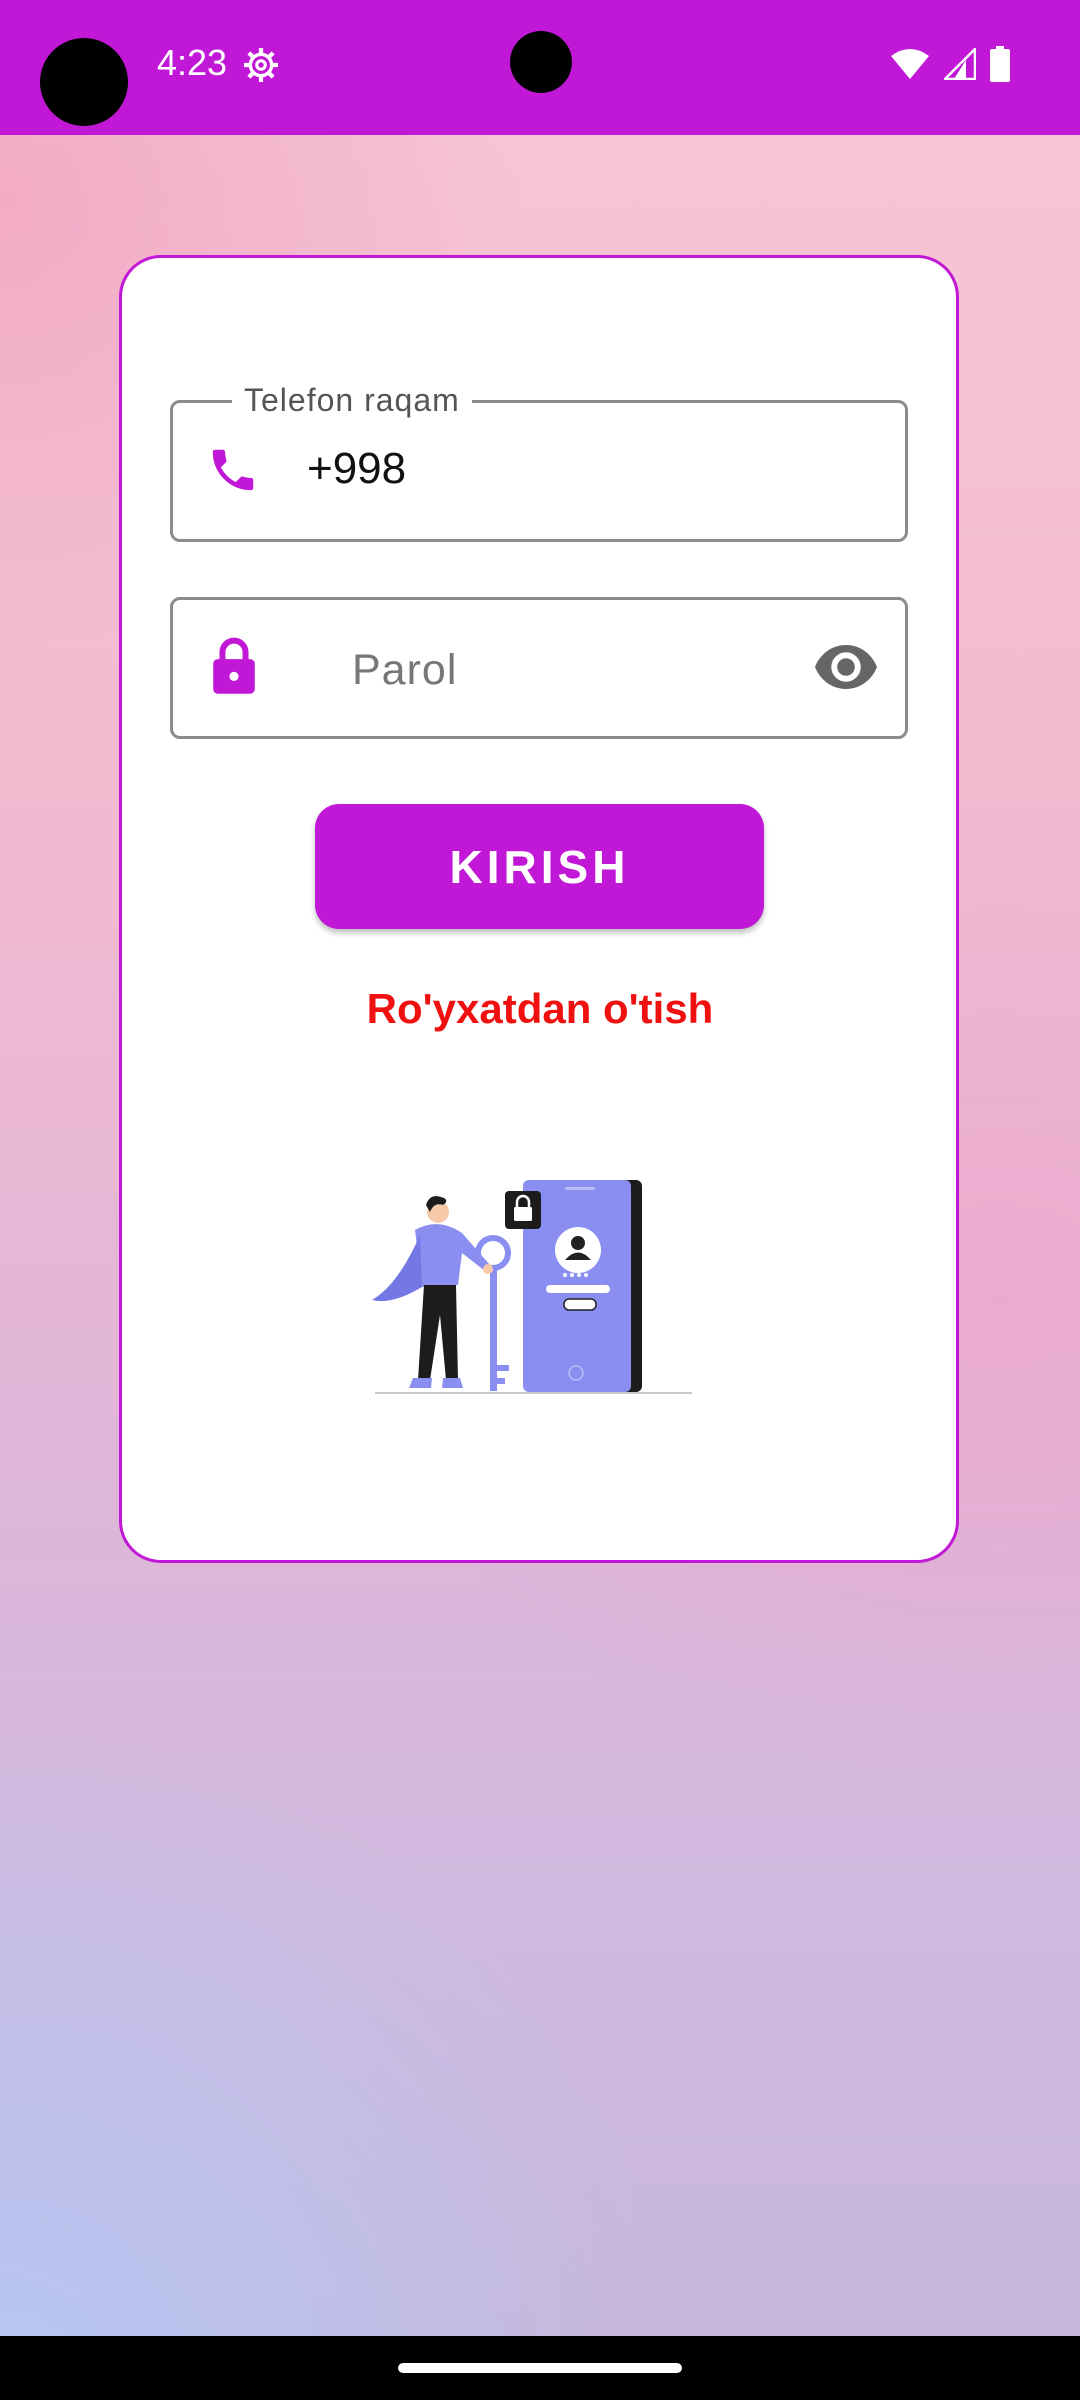 The width and height of the screenshot is (1080, 2400). I want to click on camera-cutout-left, so click(84, 82).